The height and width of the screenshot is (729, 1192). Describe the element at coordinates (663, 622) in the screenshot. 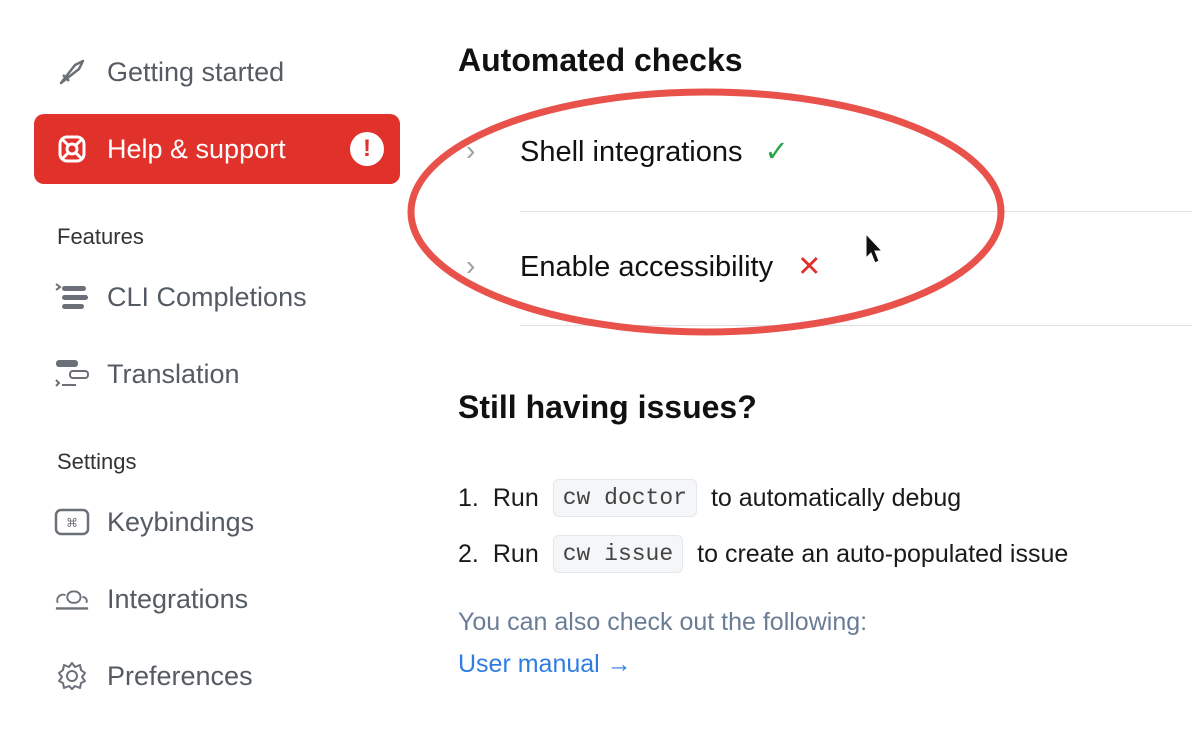

I see `more-resources-text: You can also check out the following:` at that location.